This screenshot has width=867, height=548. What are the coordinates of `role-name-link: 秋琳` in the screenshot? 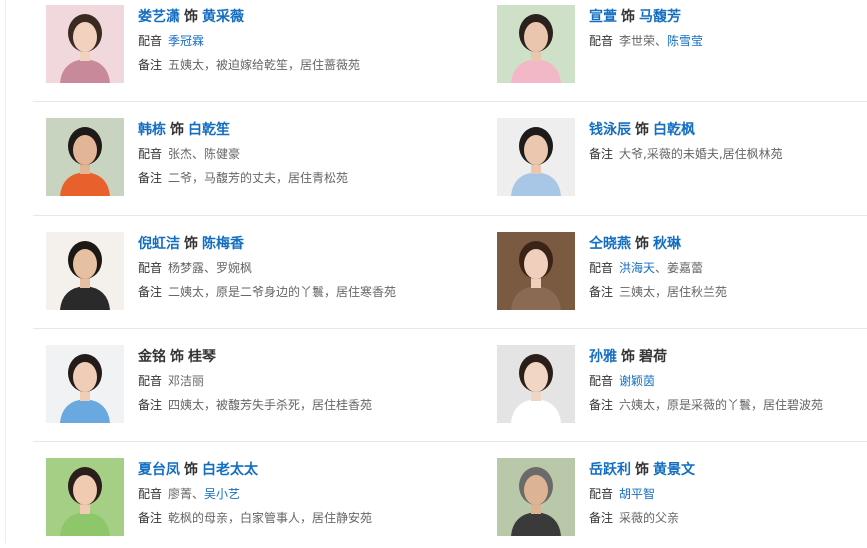 It's located at (667, 244).